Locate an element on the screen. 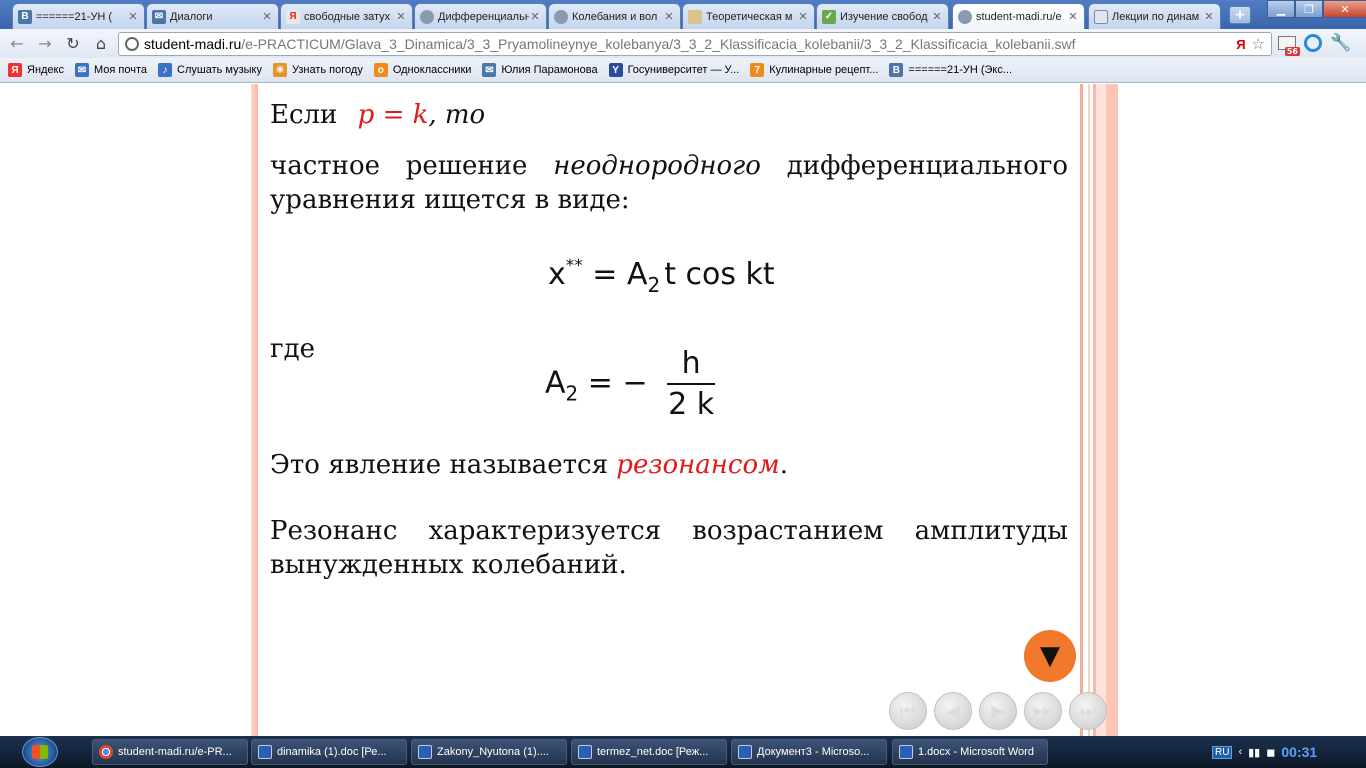 This screenshot has width=1366, height=768. tab-theoretical: Теоретическая м ✕ is located at coordinates (748, 16).